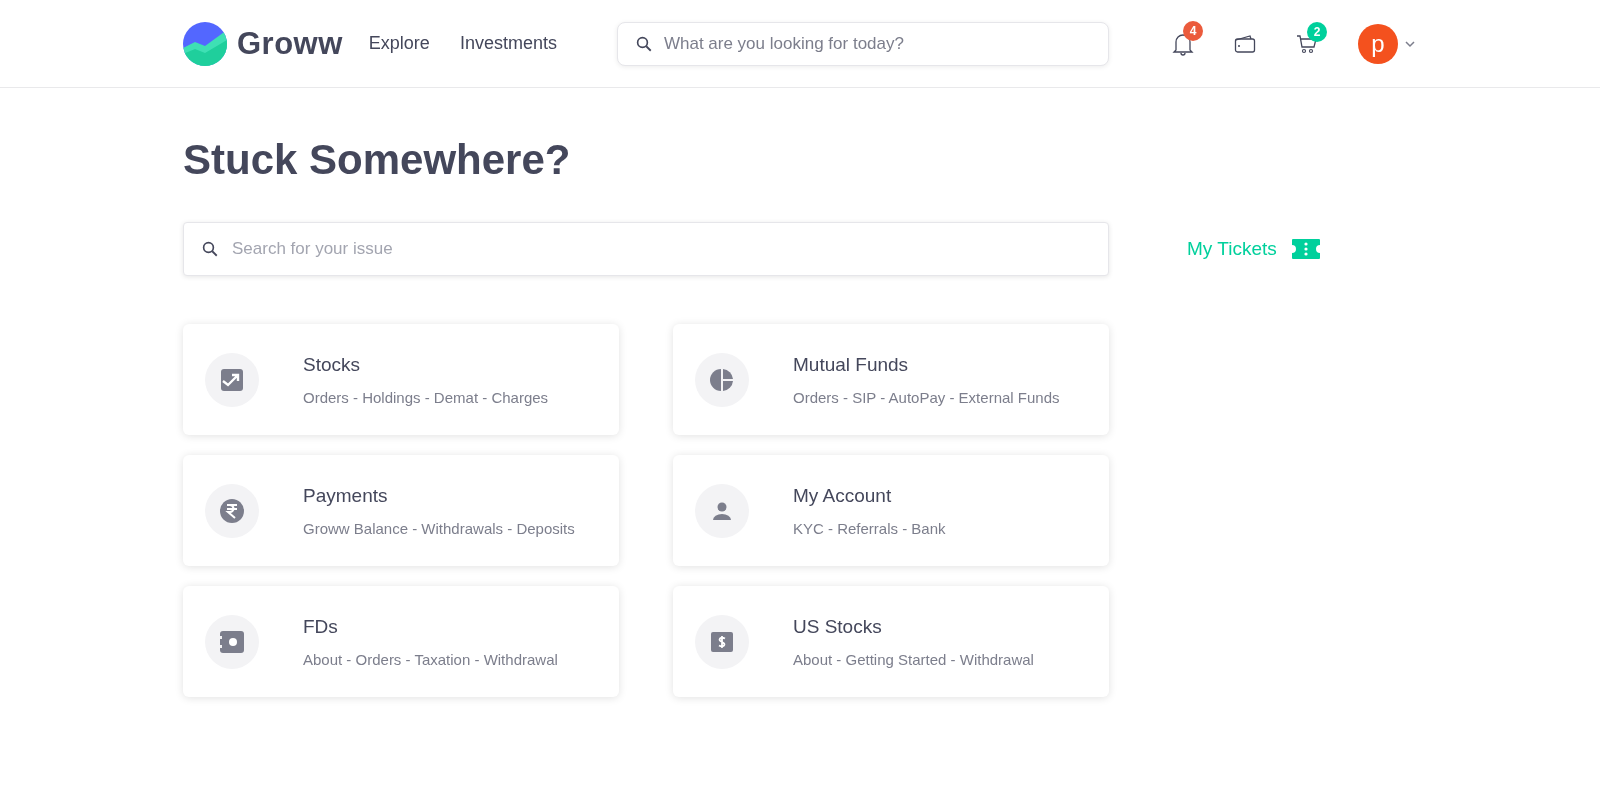  I want to click on category-title: US Stocks, so click(838, 626).